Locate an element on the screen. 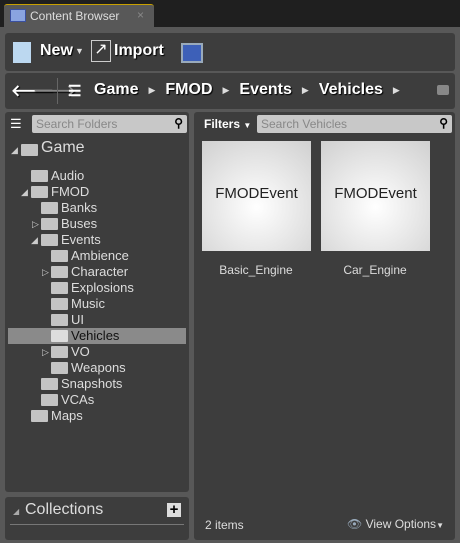 This screenshot has height=543, width=460. folder-label: Weapons is located at coordinates (98, 367).